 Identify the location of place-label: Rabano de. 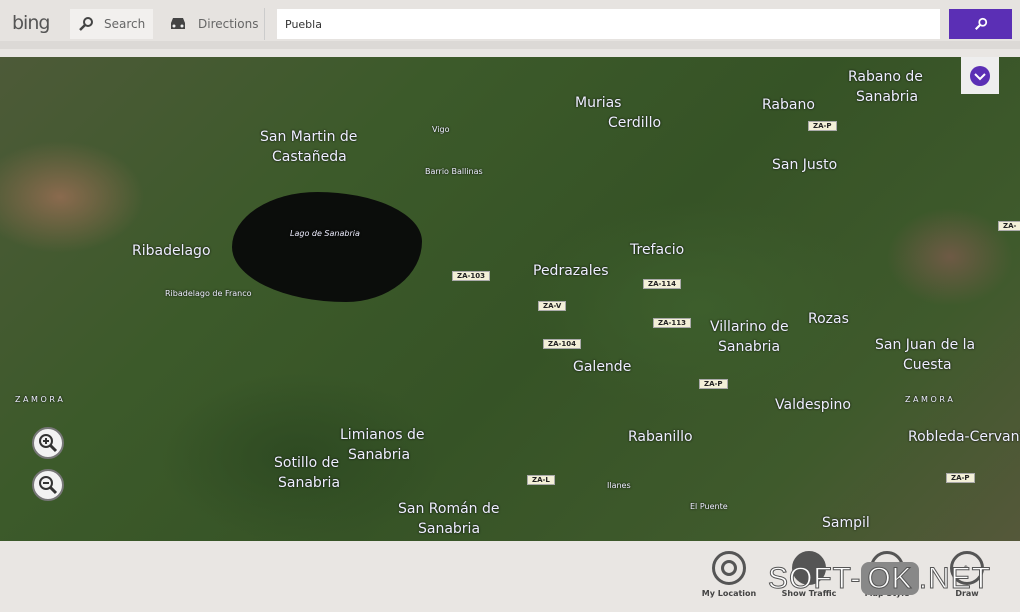
(885, 77).